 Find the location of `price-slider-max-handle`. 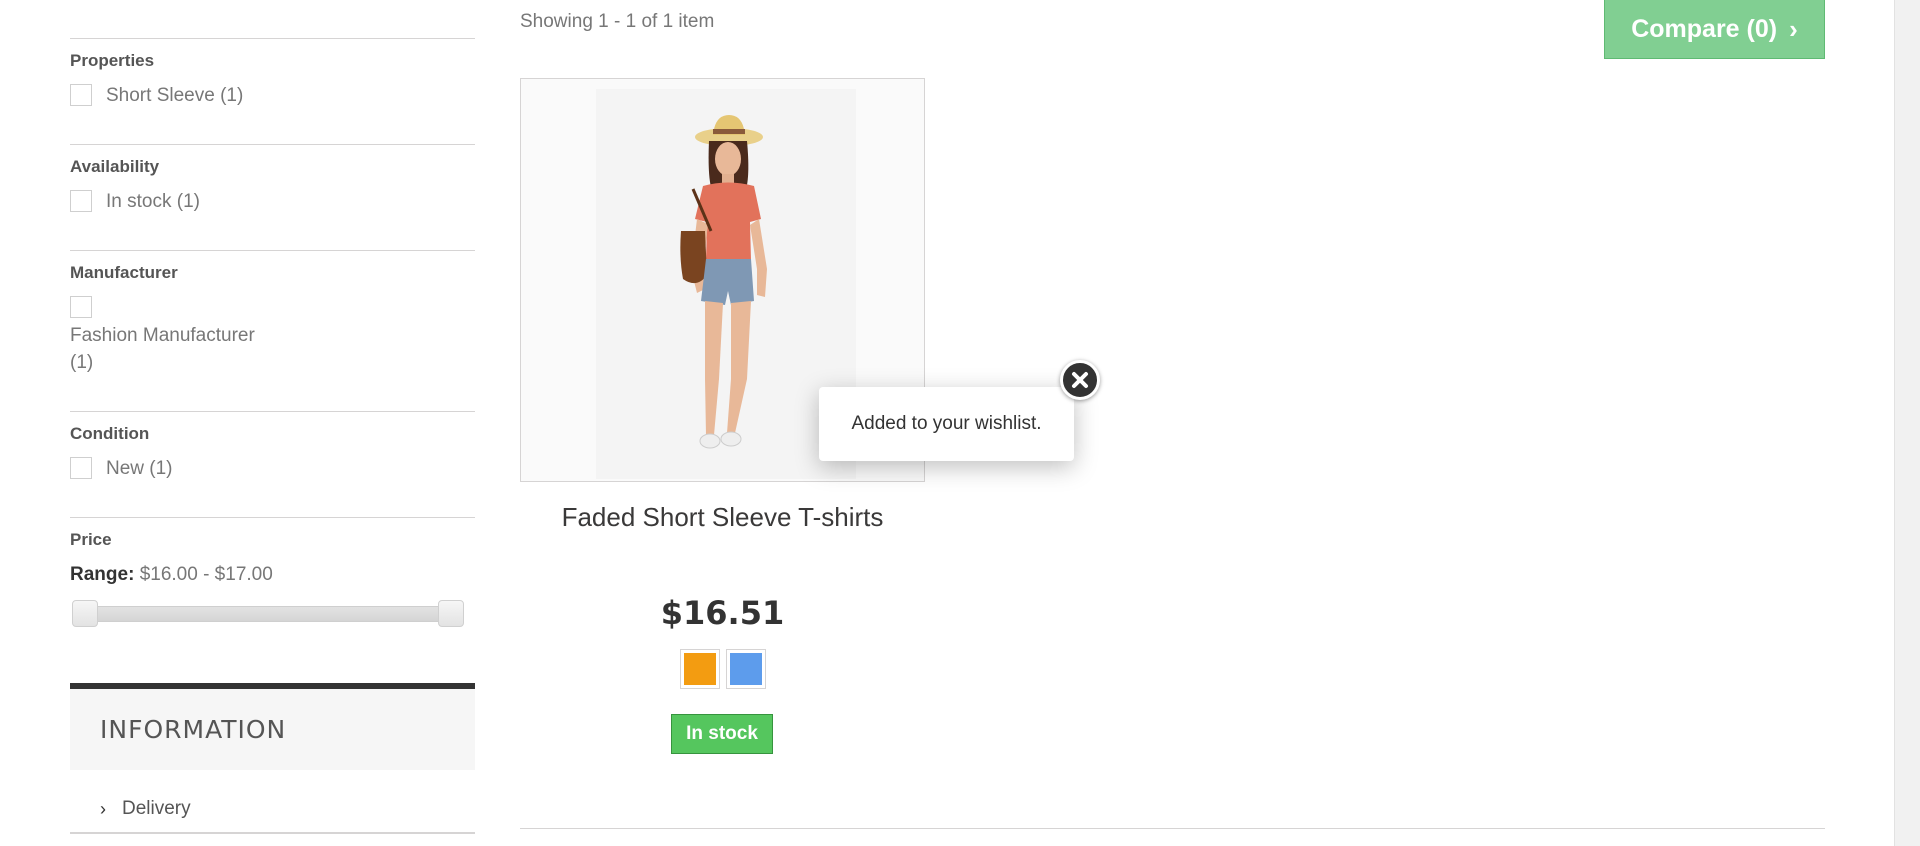

price-slider-max-handle is located at coordinates (451, 613).